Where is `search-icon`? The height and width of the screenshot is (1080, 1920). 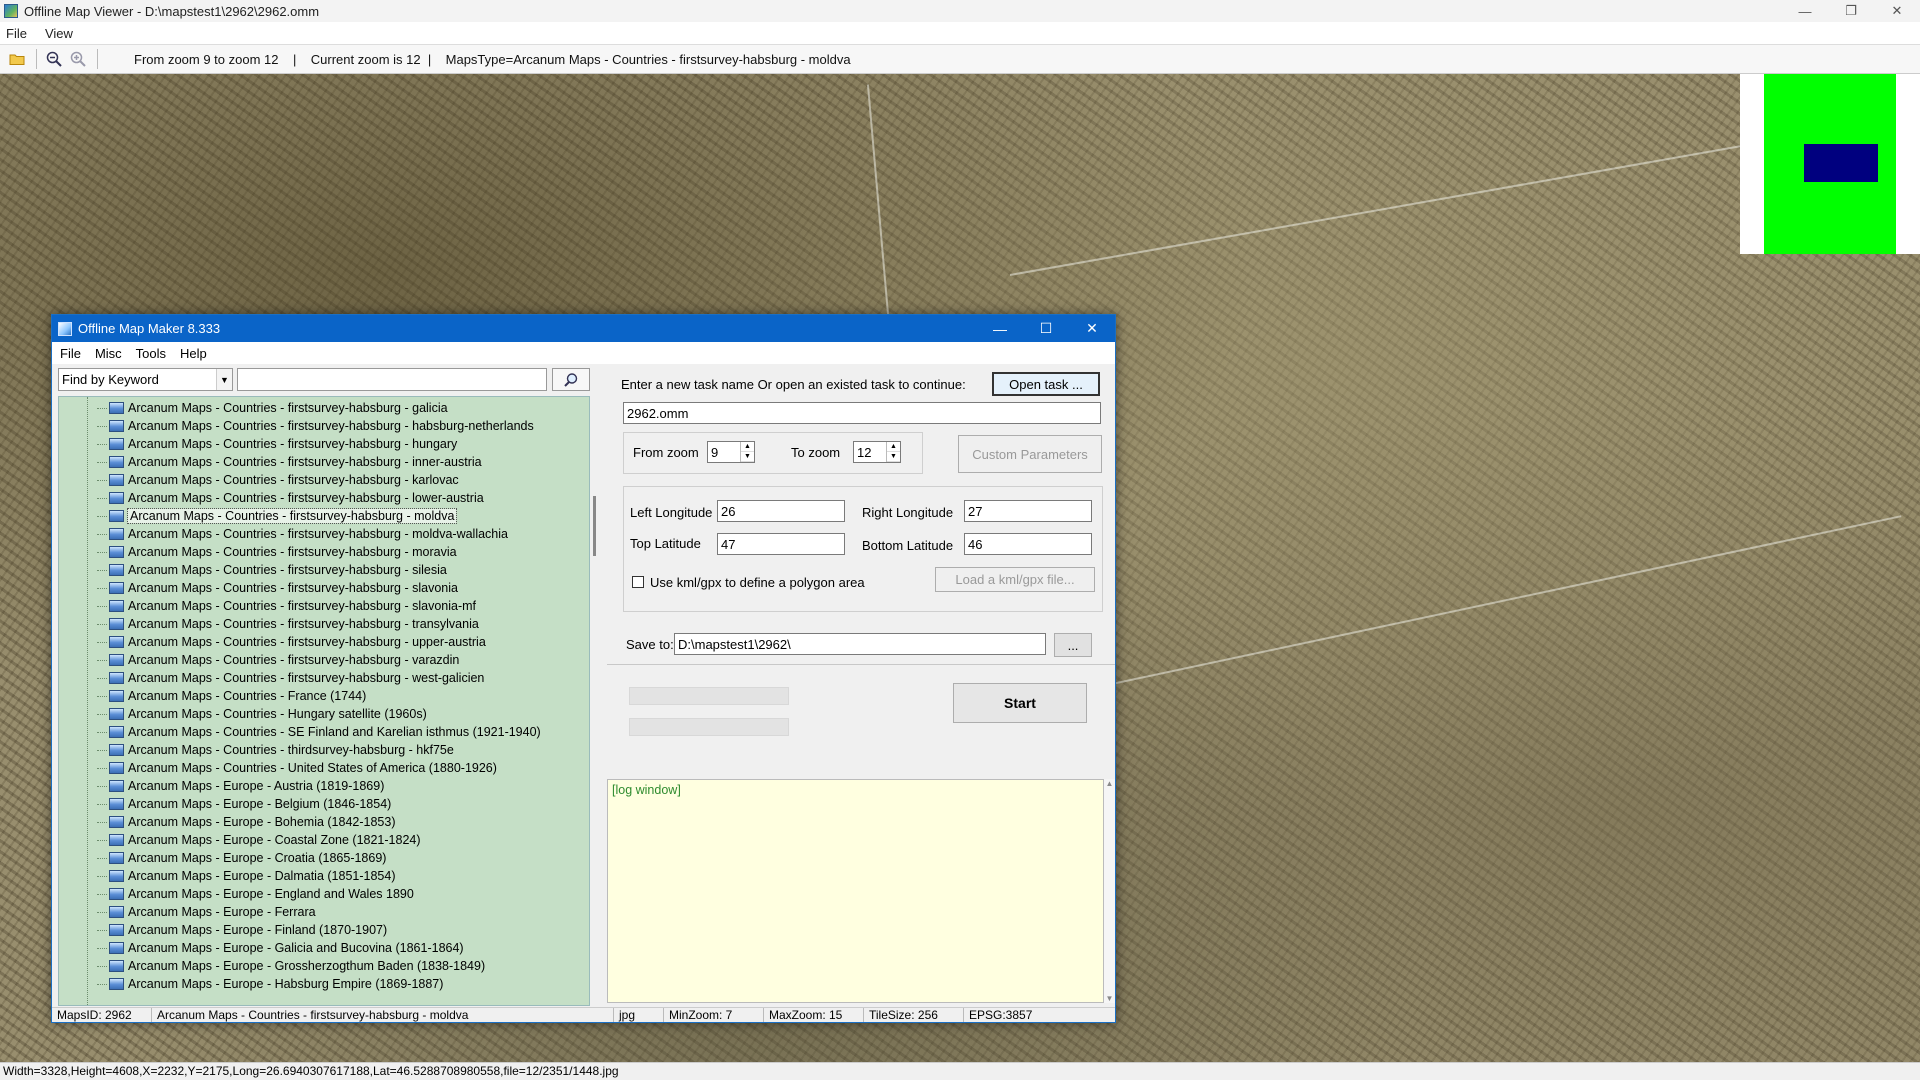 search-icon is located at coordinates (571, 379).